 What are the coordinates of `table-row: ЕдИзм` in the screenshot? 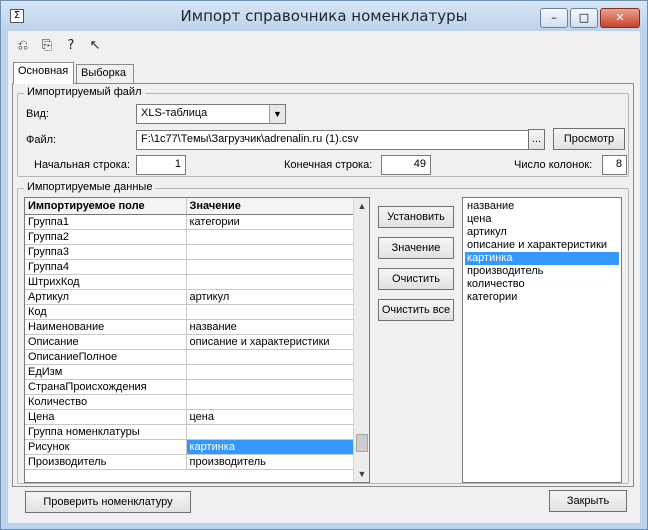 It's located at (190, 372).